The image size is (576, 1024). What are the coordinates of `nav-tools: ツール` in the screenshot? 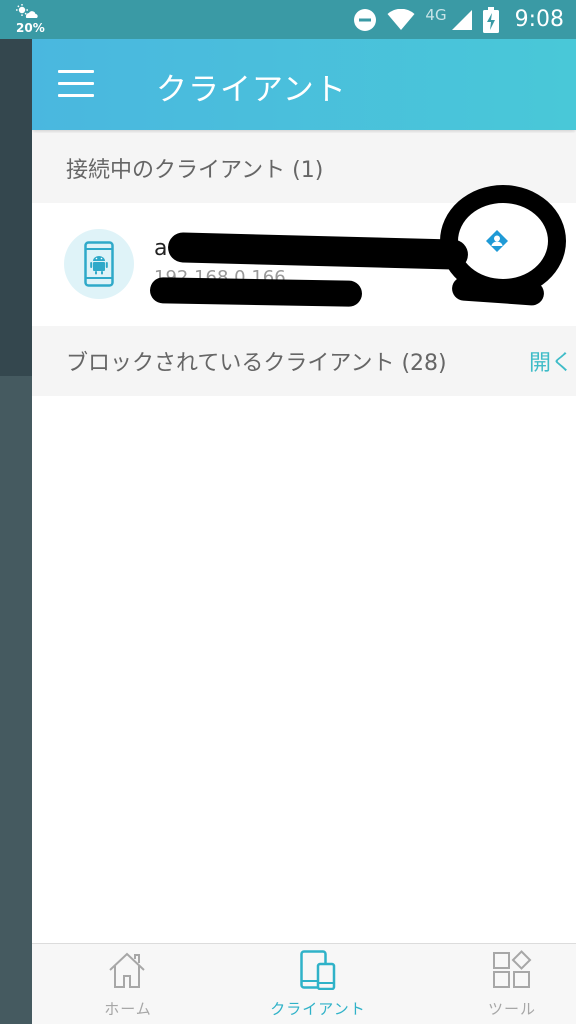 It's located at (509, 984).